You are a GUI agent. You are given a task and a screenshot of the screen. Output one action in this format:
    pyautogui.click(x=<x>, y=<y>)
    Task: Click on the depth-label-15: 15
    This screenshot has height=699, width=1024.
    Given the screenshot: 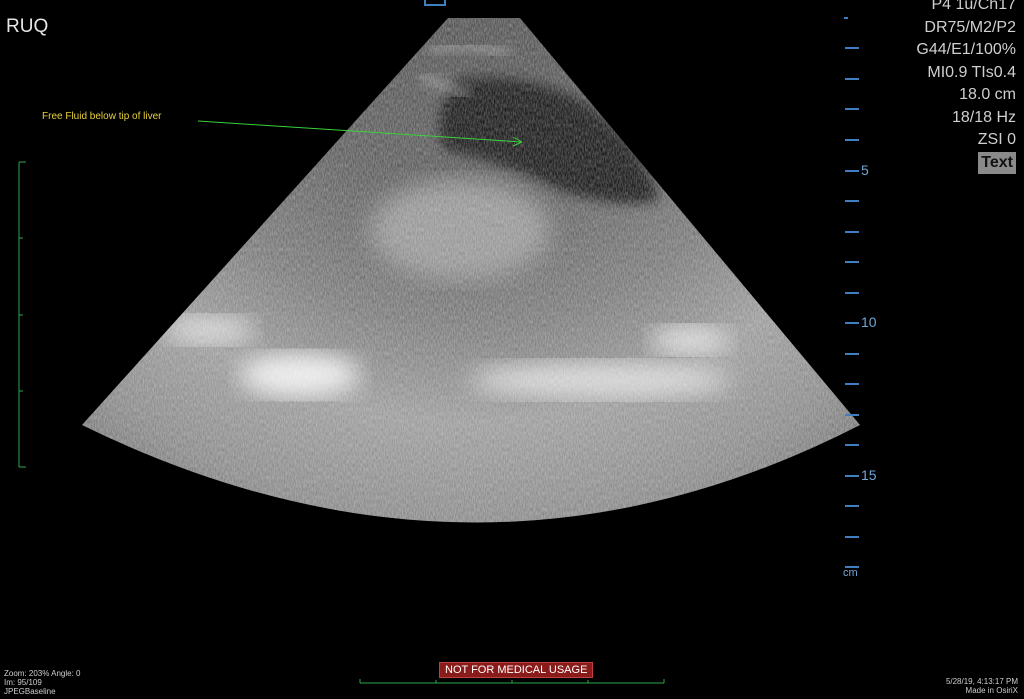 What is the action you would take?
    pyautogui.click(x=869, y=475)
    